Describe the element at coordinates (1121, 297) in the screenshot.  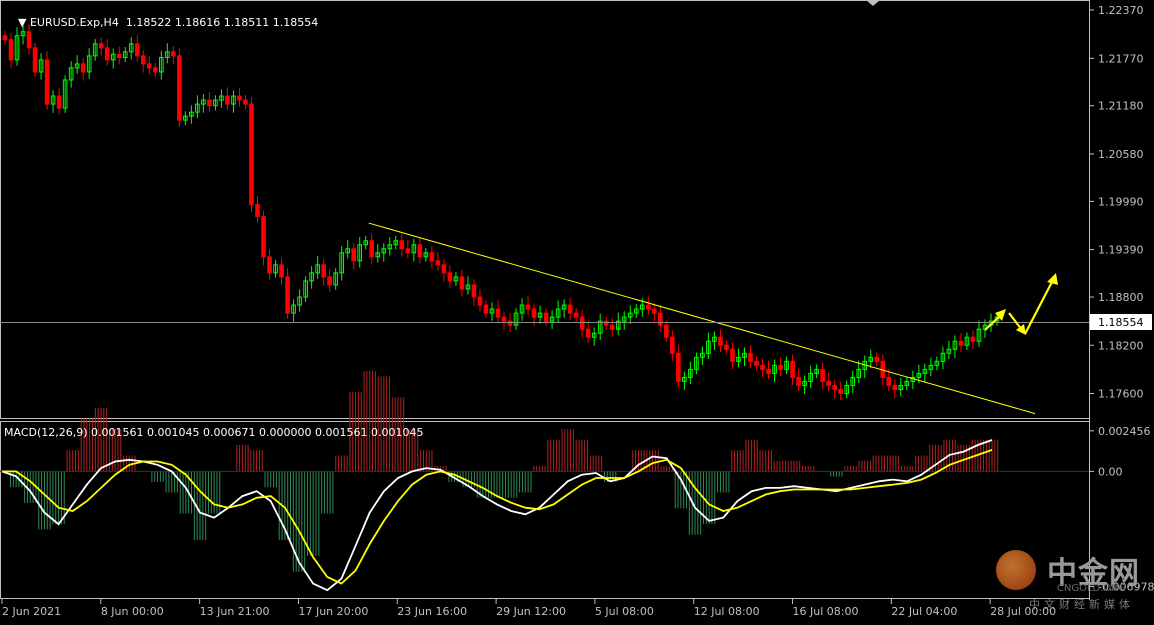
I see `price-tick-label: 1.18800` at that location.